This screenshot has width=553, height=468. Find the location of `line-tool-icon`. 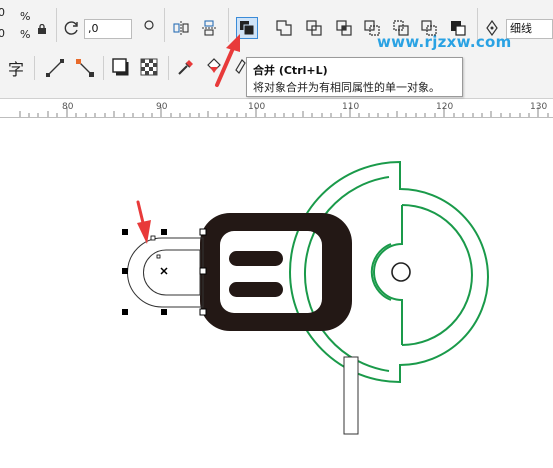

line-tool-icon is located at coordinates (55, 68).